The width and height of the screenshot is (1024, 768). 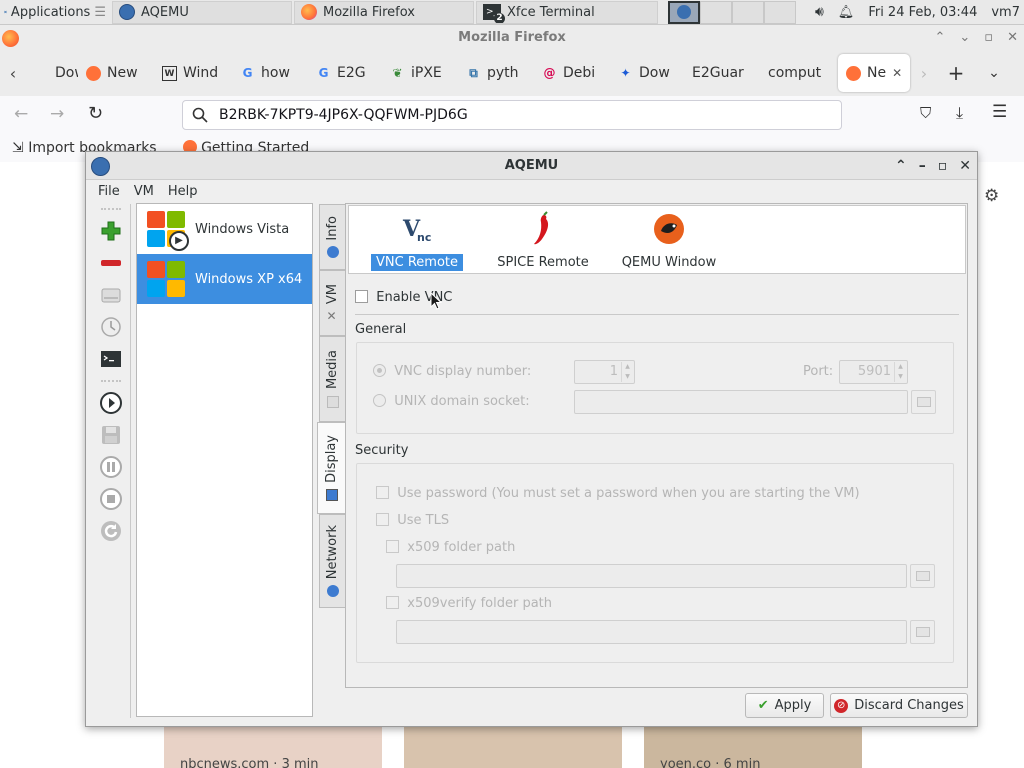 What do you see at coordinates (877, 73) in the screenshot?
I see `tab-label: Ne` at bounding box center [877, 73].